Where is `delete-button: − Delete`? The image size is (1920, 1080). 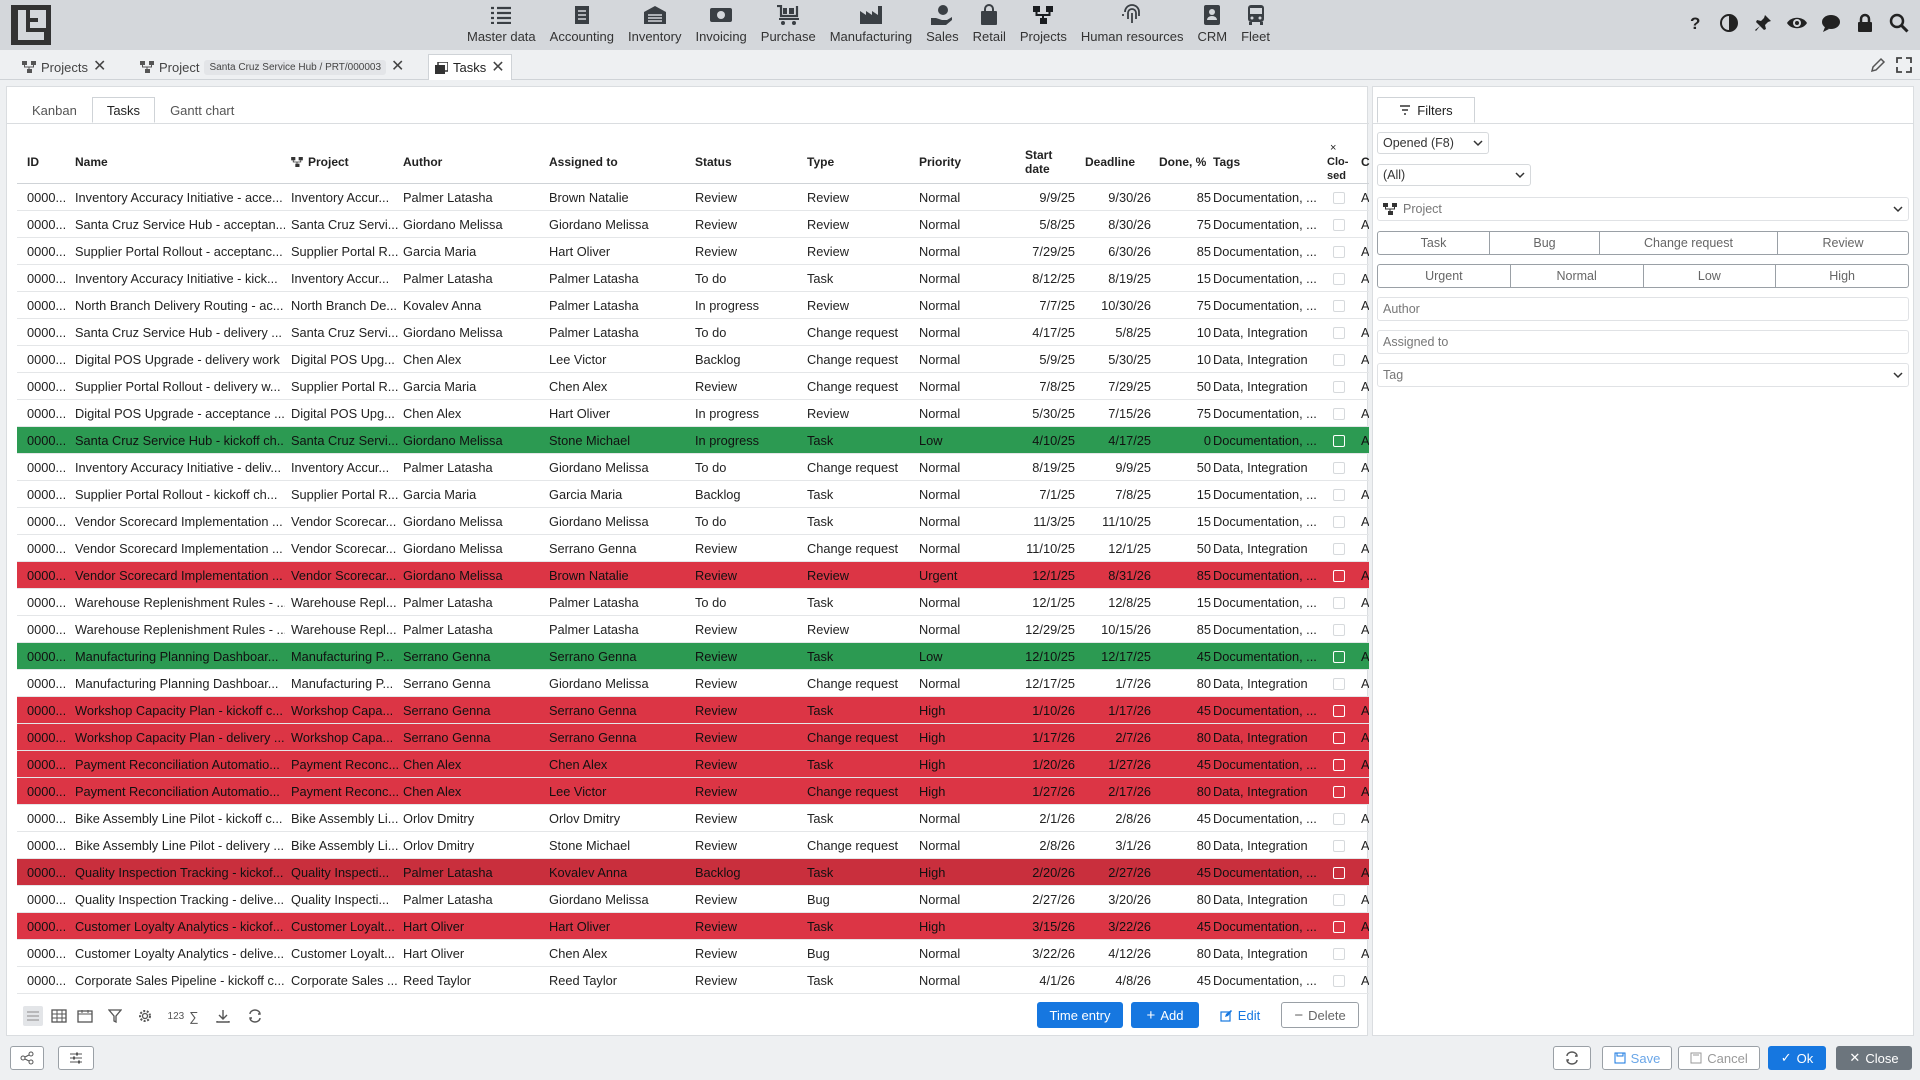
delete-button: − Delete is located at coordinates (1320, 1015).